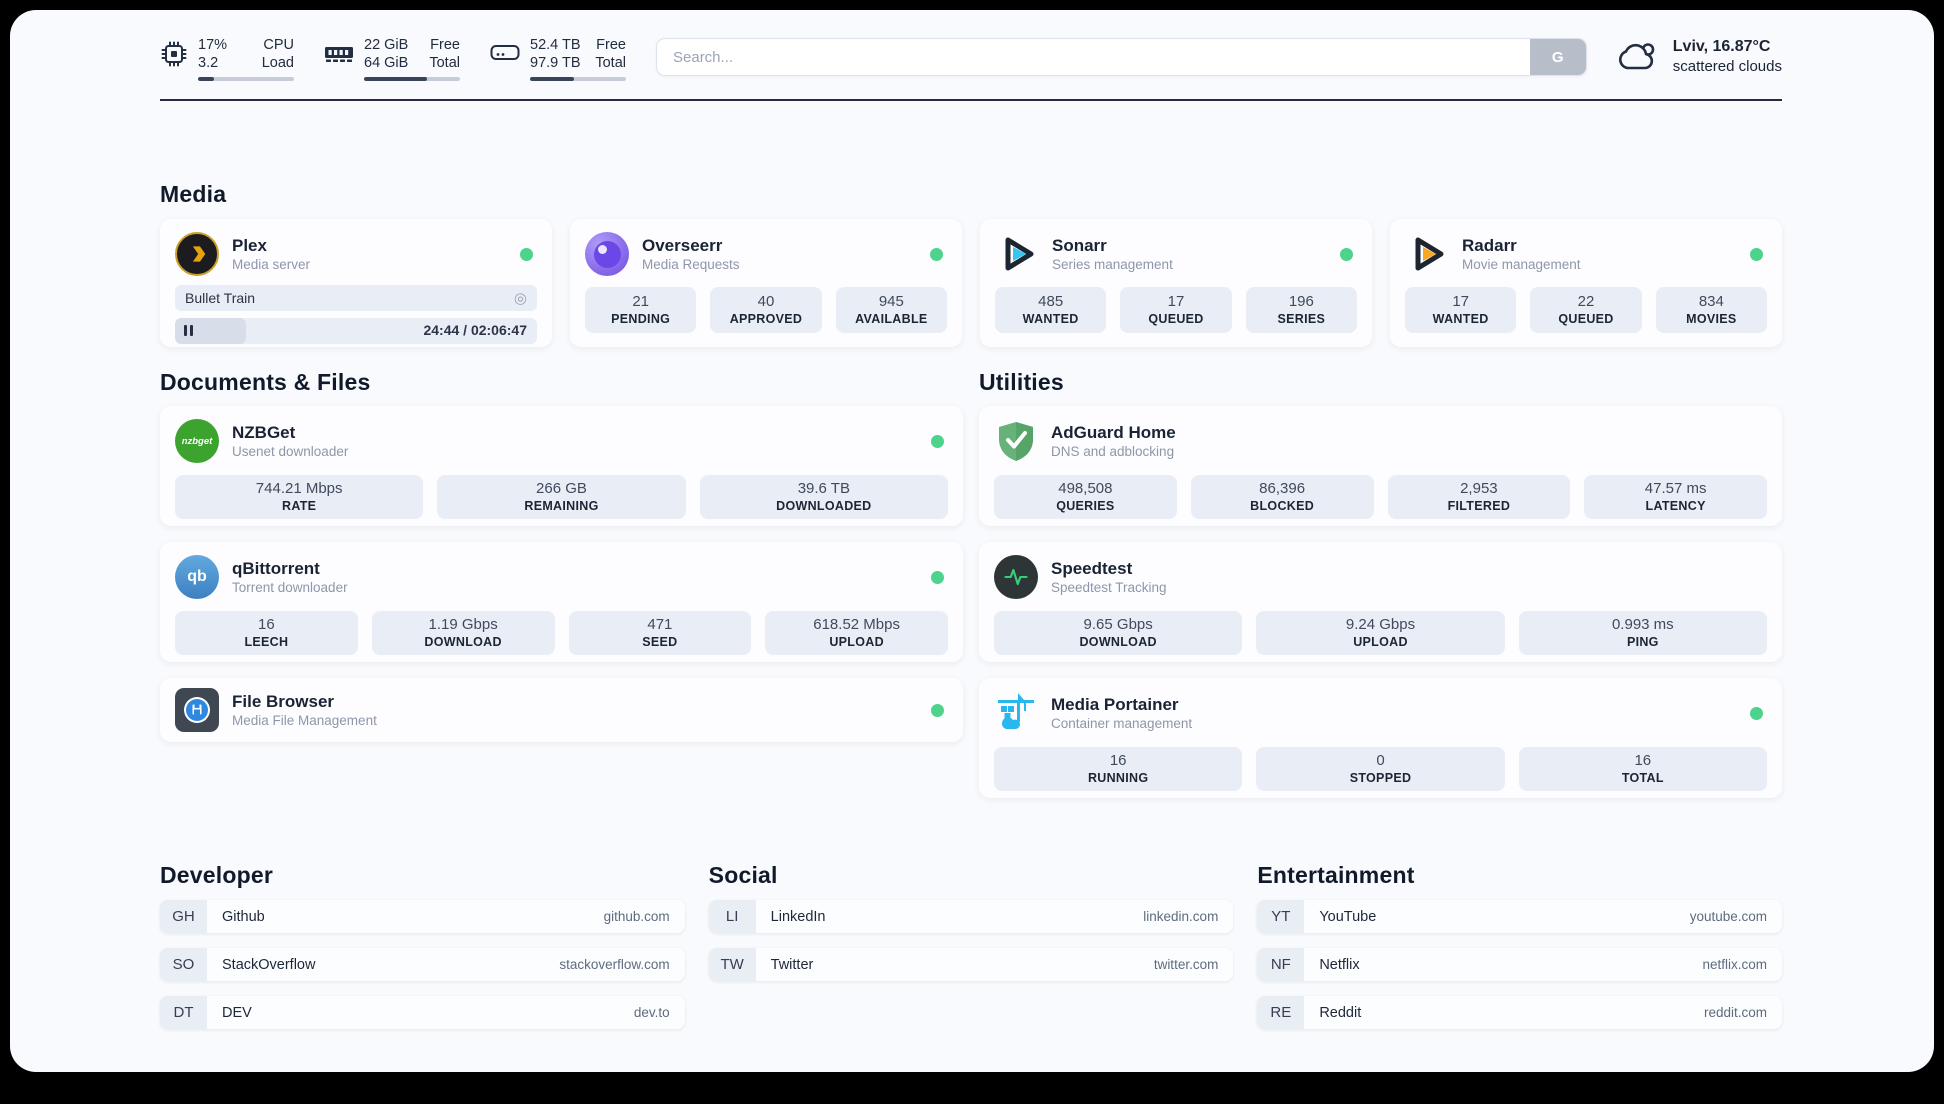 The width and height of the screenshot is (1944, 1104). Describe the element at coordinates (445, 45) in the screenshot. I see `memory-free-label: Free` at that location.